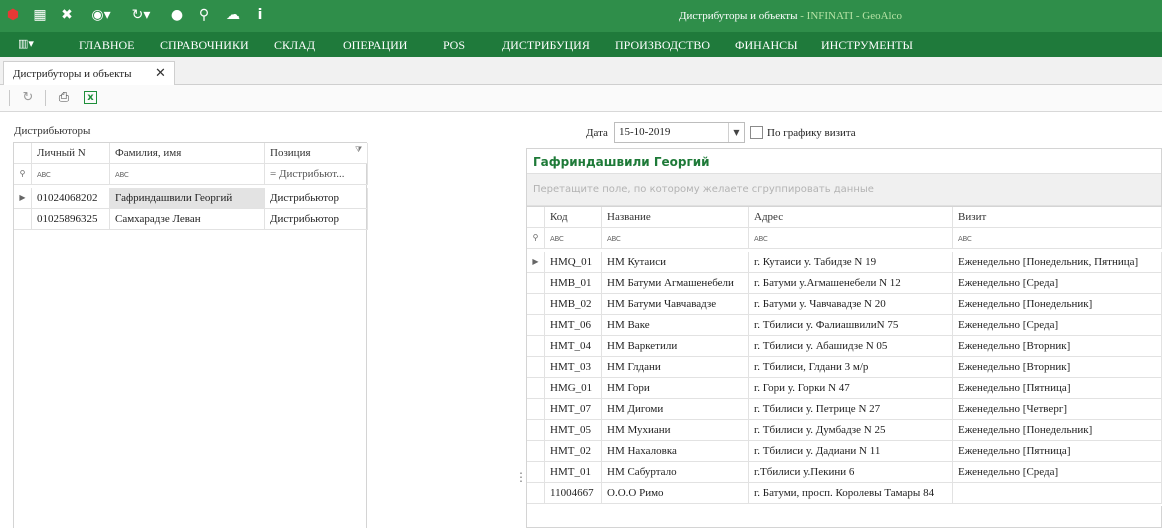  What do you see at coordinates (546, 45) in the screenshot?
I see `menu-item-distribution: ДИСТРИБУЦИЯ` at bounding box center [546, 45].